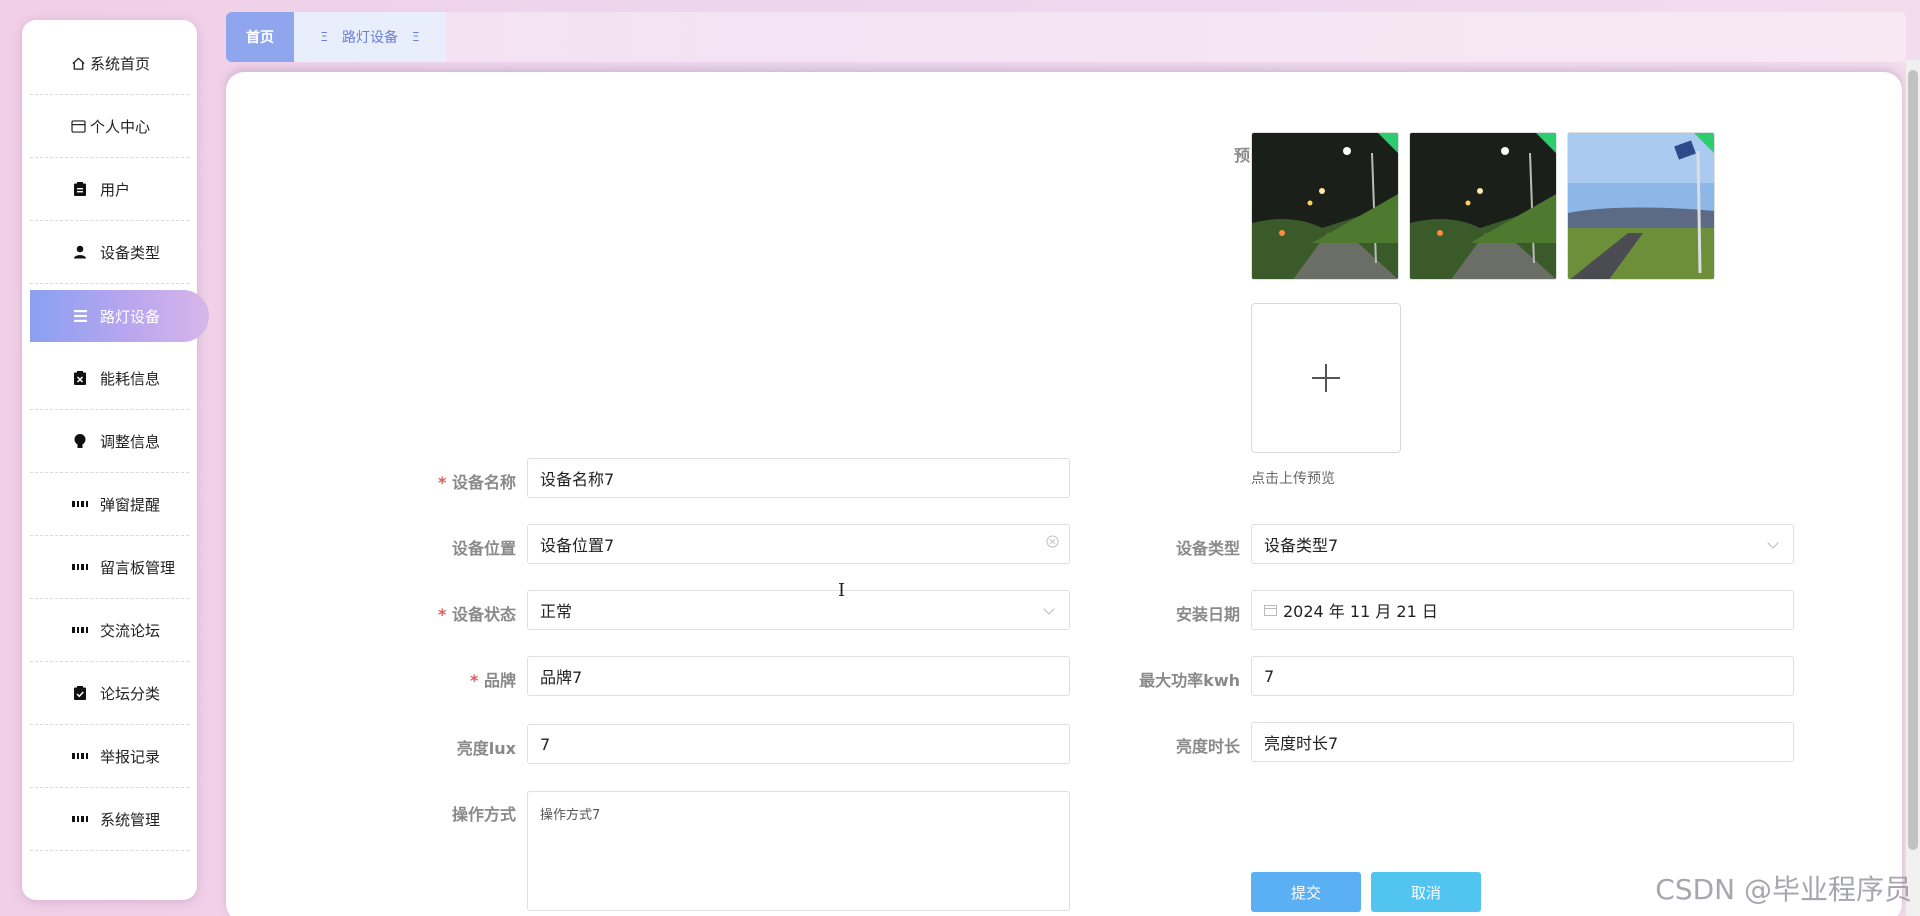 The width and height of the screenshot is (1920, 916). I want to click on tab-street-light: Ξ 路灯设备 Ξ, so click(370, 37).